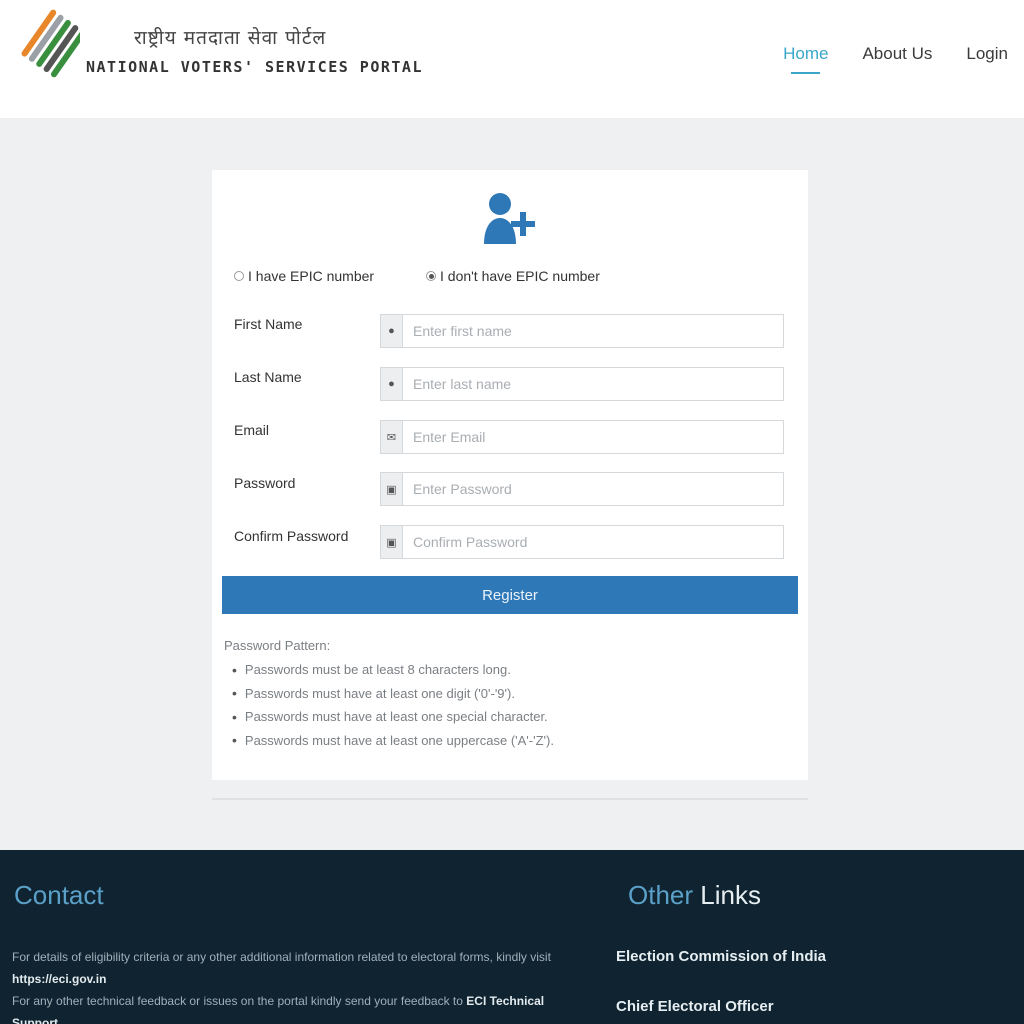 This screenshot has width=1024, height=1024. I want to click on nav-home: Home, so click(805, 59).